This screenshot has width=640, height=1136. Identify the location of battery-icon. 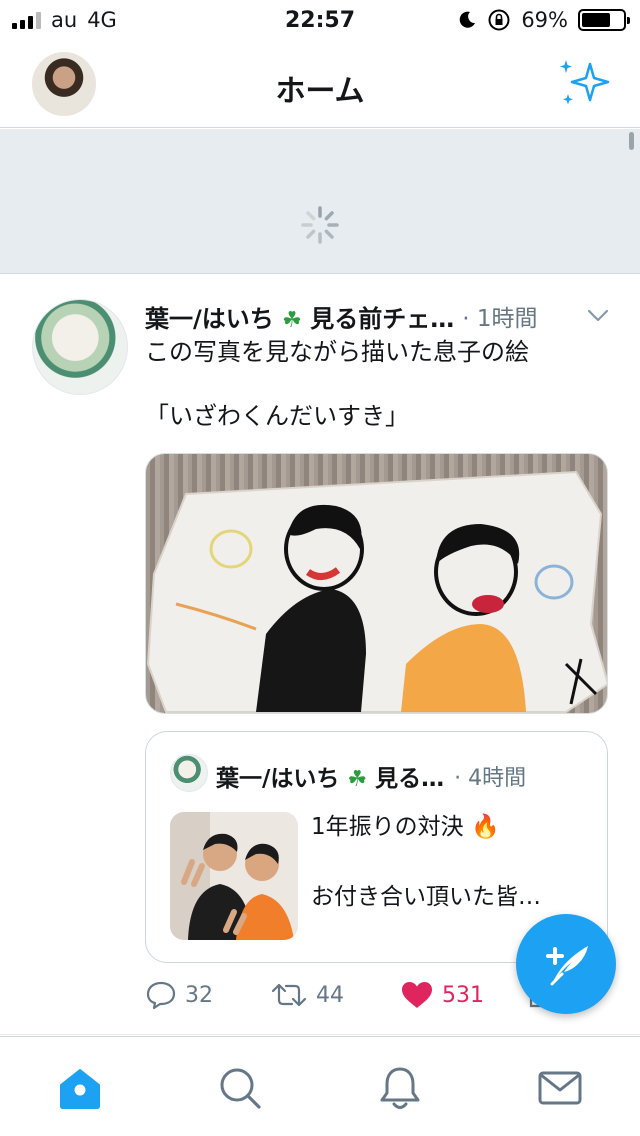
(604, 20).